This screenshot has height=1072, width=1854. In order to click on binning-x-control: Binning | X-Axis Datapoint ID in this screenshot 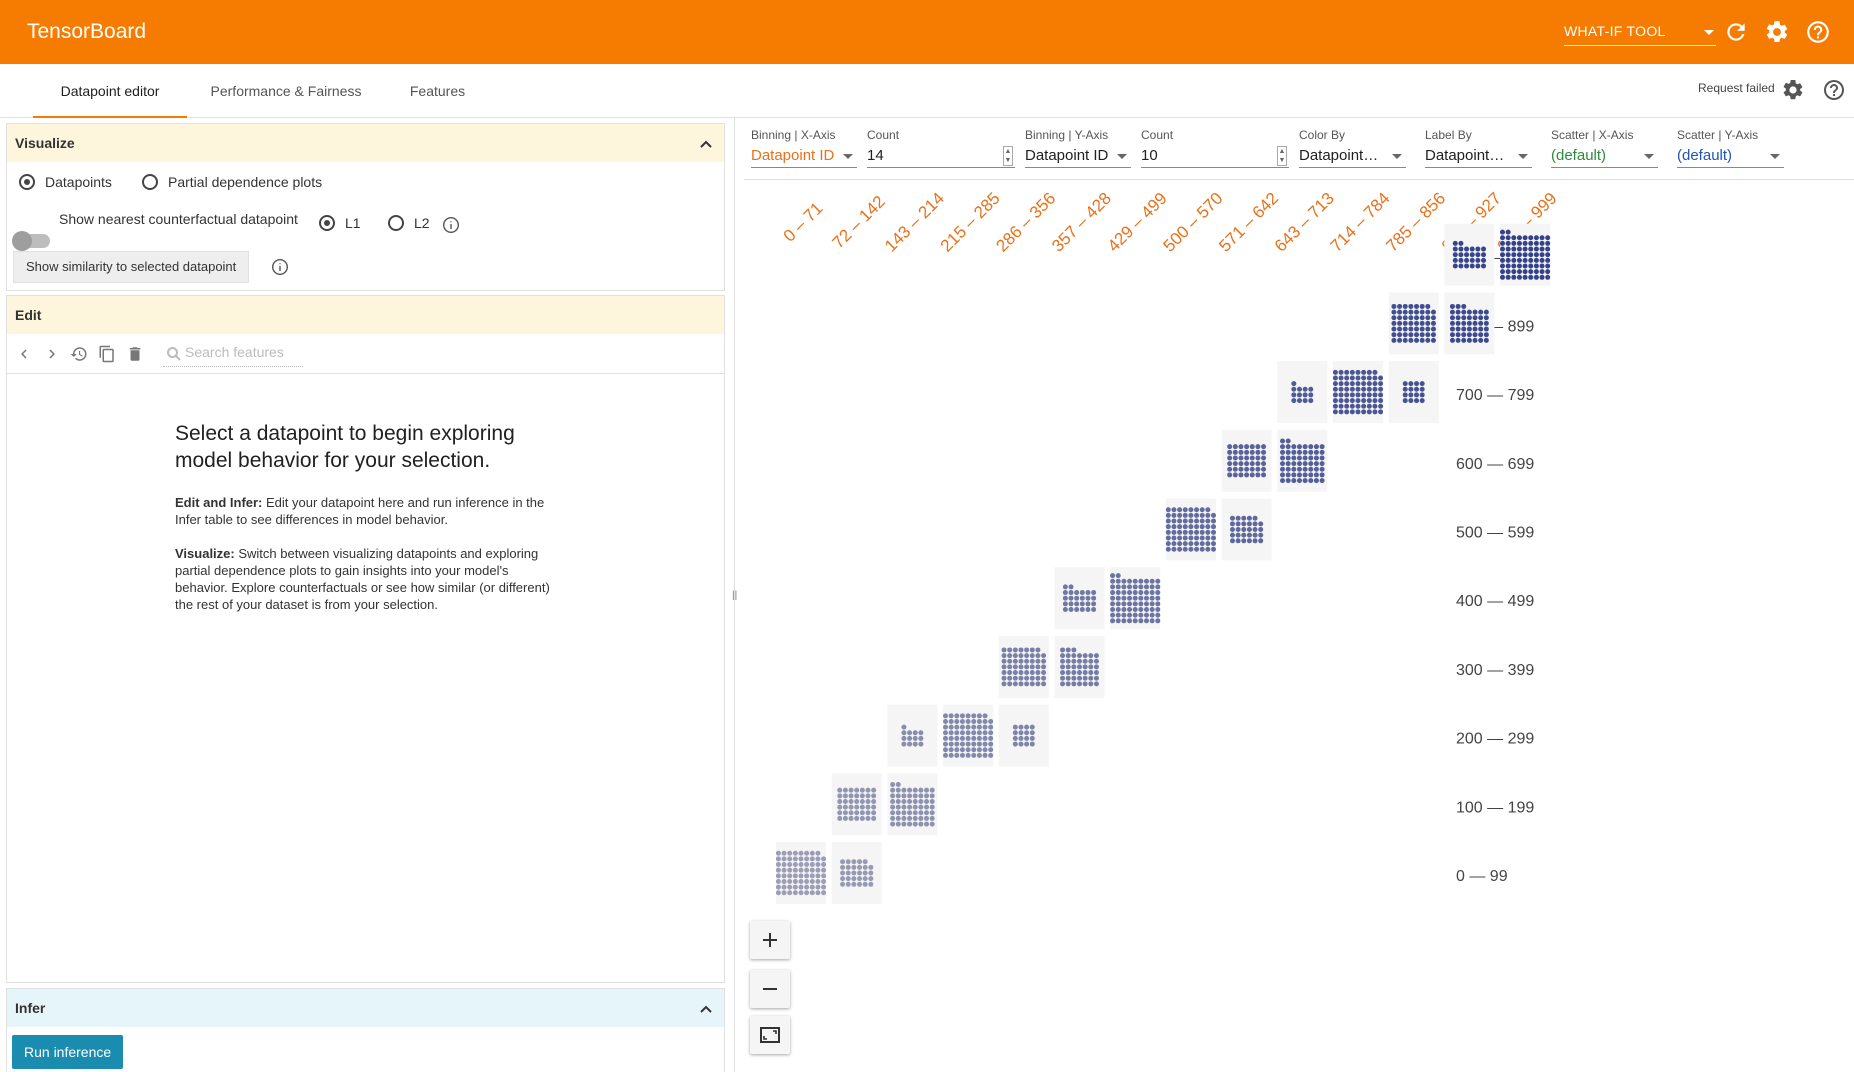, I will do `click(804, 148)`.